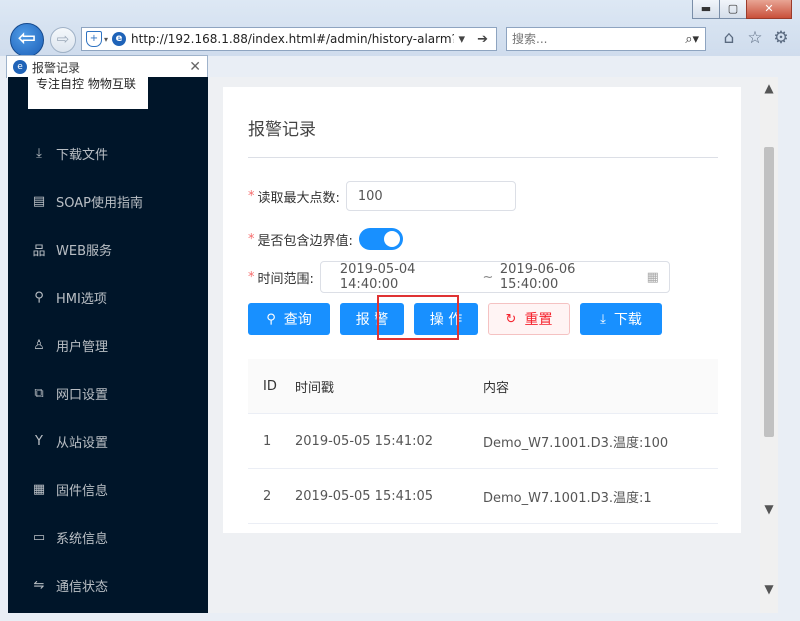  What do you see at coordinates (108, 297) in the screenshot?
I see `sidebar-item-3: ⚲ HMI选项` at bounding box center [108, 297].